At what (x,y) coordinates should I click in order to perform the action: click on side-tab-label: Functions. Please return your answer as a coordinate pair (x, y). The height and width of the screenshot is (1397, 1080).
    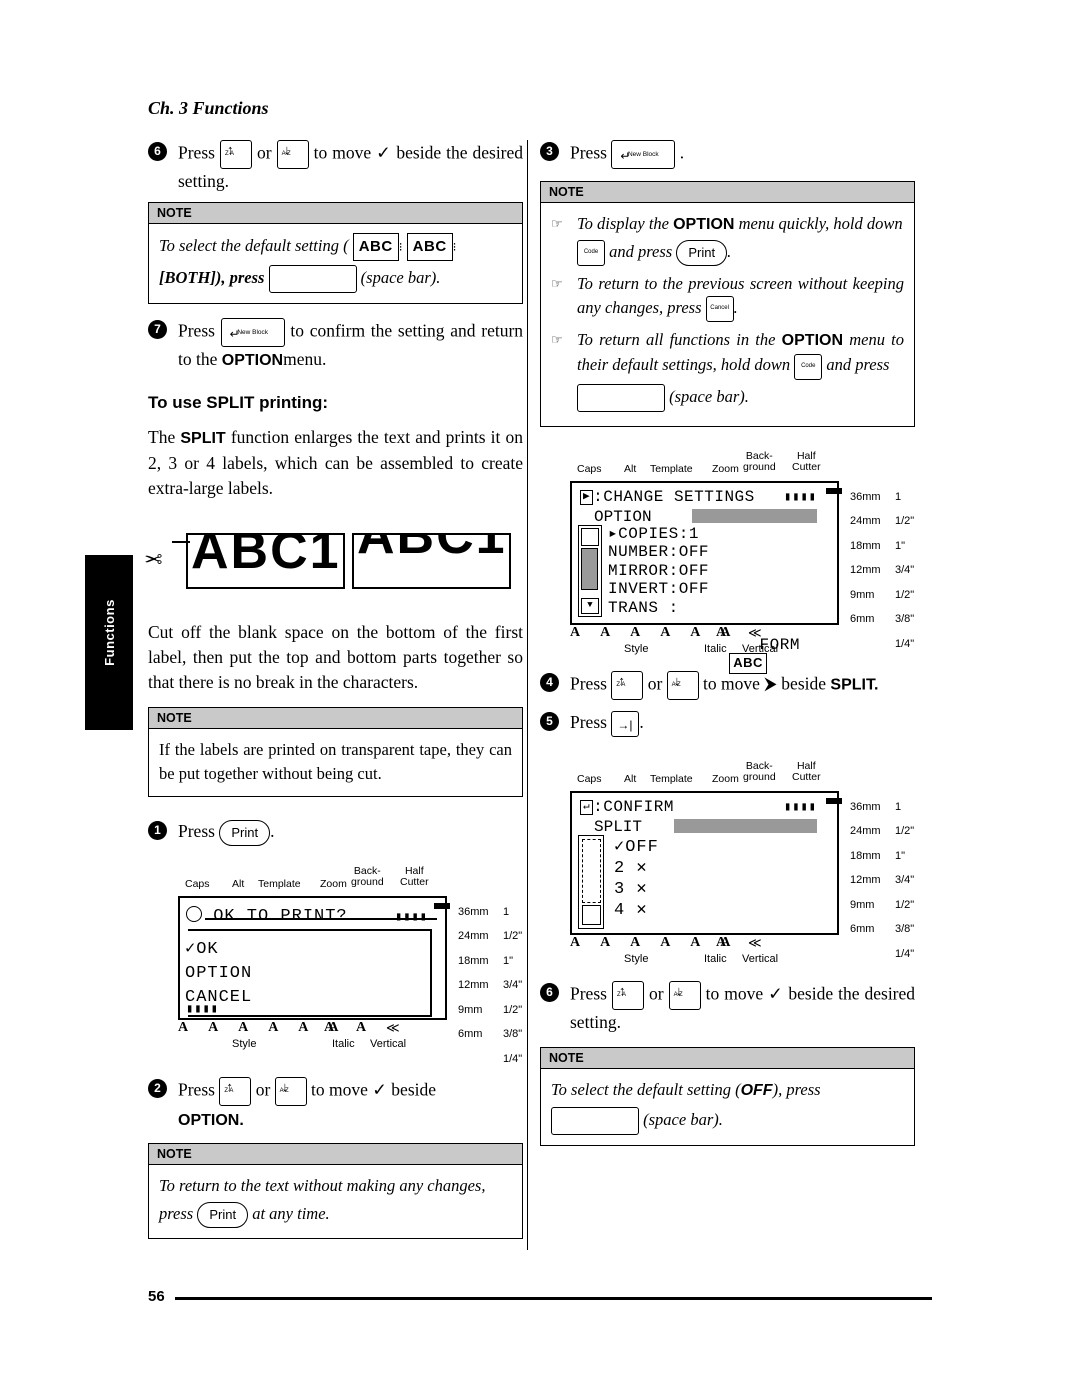
    Looking at the image, I should click on (109, 632).